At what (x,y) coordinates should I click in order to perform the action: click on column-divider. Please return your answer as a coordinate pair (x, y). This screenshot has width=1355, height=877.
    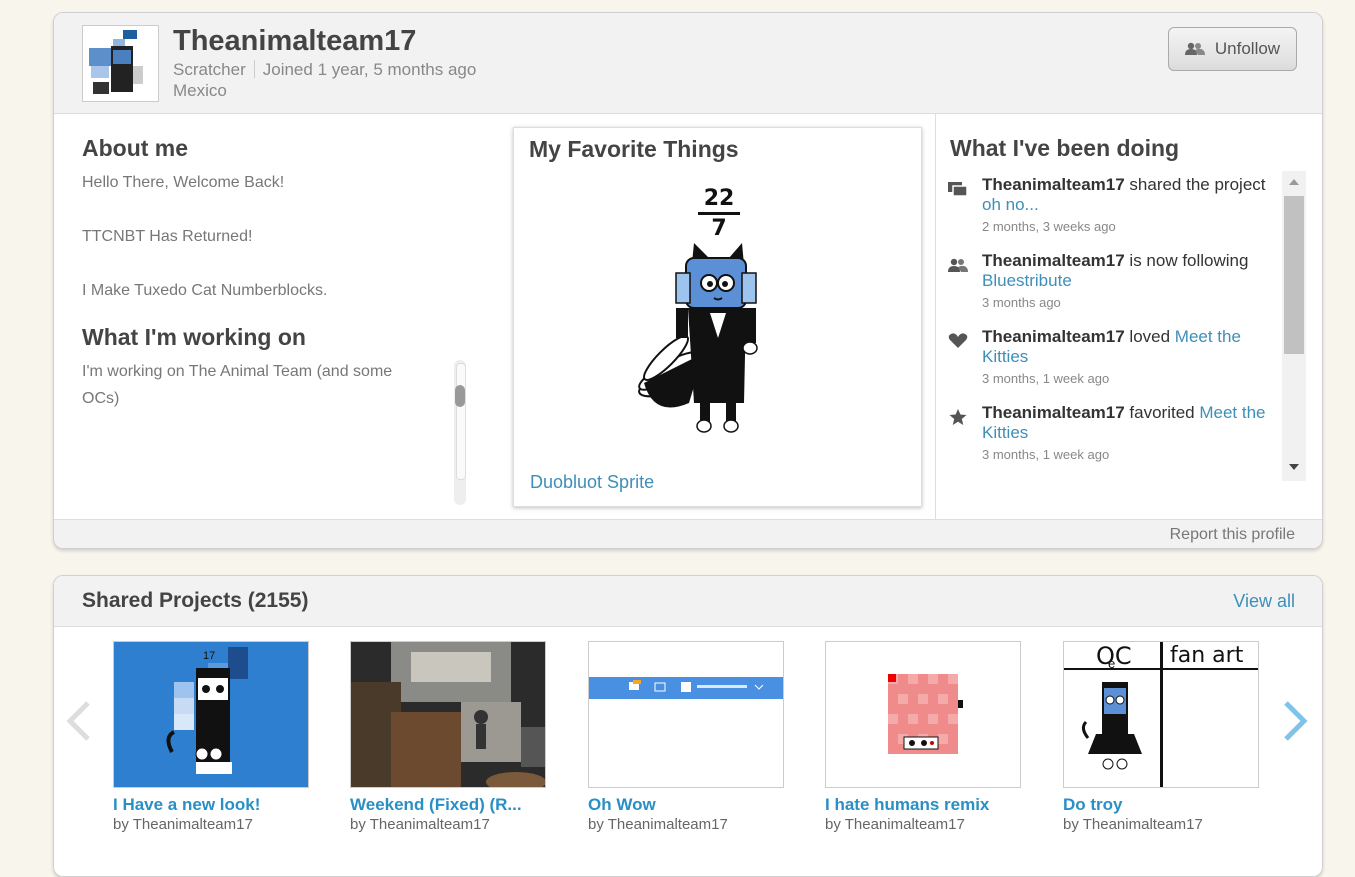
    Looking at the image, I should click on (935, 316).